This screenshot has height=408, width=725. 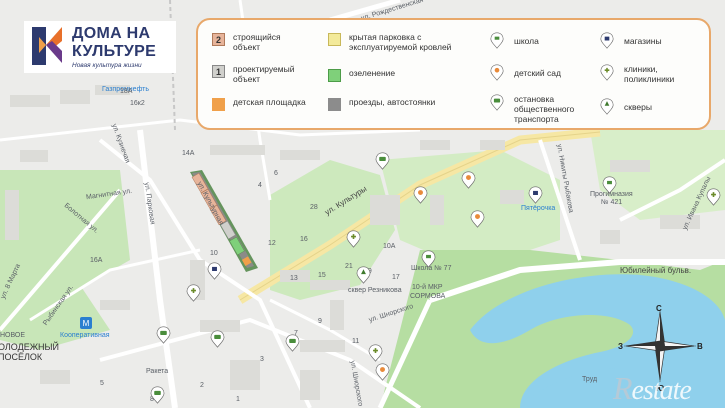 What do you see at coordinates (218, 39) in the screenshot?
I see `legend-swatch: 2` at bounding box center [218, 39].